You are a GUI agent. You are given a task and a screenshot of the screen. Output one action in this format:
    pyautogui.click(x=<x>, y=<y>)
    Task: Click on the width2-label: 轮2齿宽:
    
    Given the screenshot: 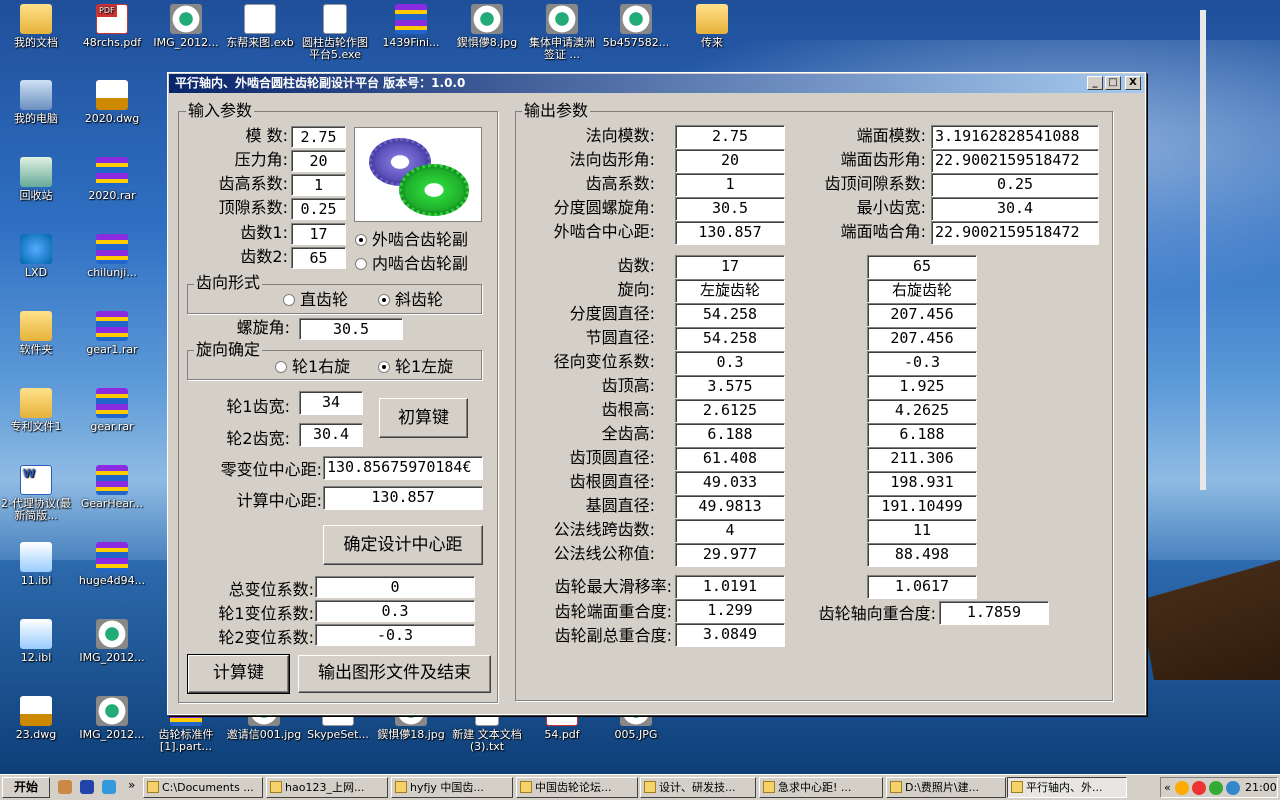 What is the action you would take?
    pyautogui.click(x=258, y=438)
    